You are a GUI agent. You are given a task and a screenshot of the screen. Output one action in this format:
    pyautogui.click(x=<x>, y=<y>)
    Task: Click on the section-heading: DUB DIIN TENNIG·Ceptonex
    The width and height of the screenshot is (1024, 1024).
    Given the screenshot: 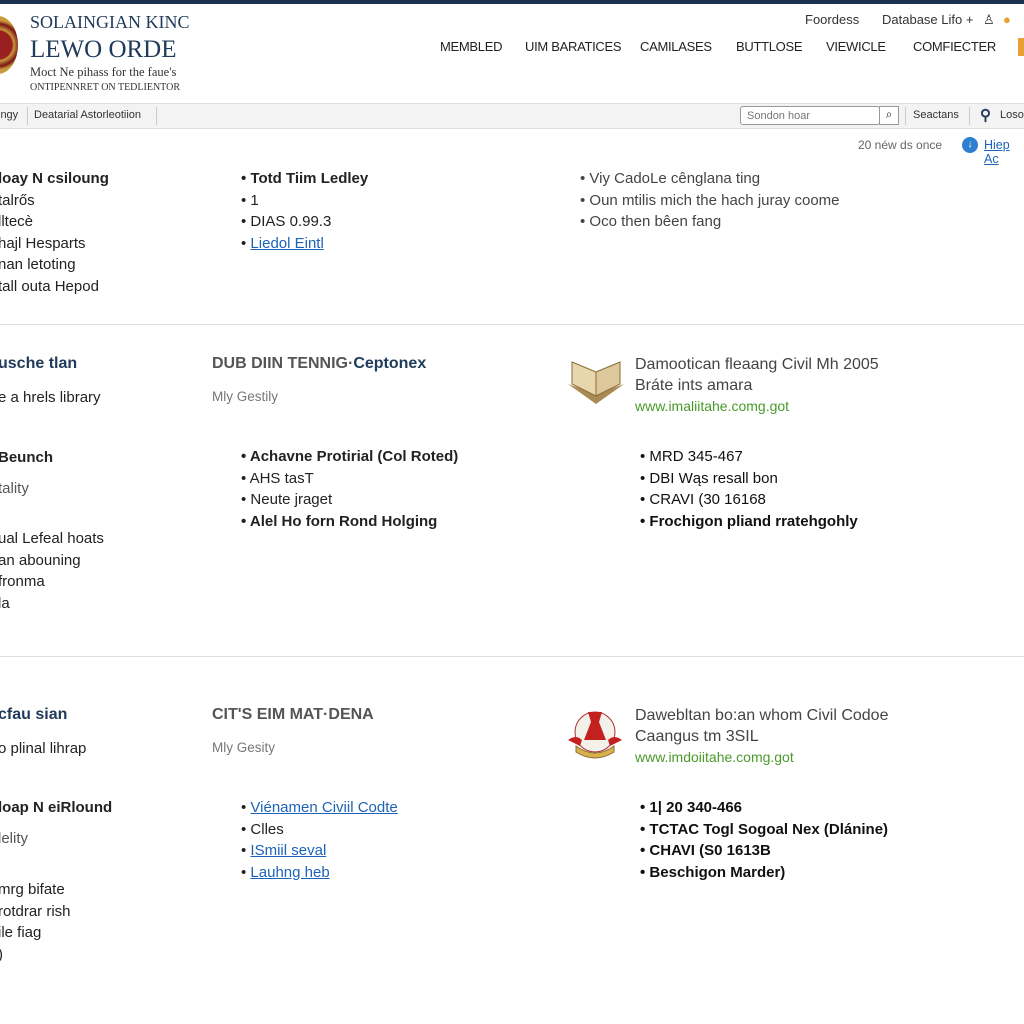 What is the action you would take?
    pyautogui.click(x=319, y=364)
    